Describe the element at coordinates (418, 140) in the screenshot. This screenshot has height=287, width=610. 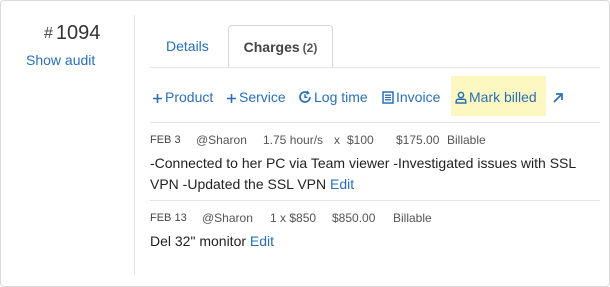
I see `charge-total: $175.00` at that location.